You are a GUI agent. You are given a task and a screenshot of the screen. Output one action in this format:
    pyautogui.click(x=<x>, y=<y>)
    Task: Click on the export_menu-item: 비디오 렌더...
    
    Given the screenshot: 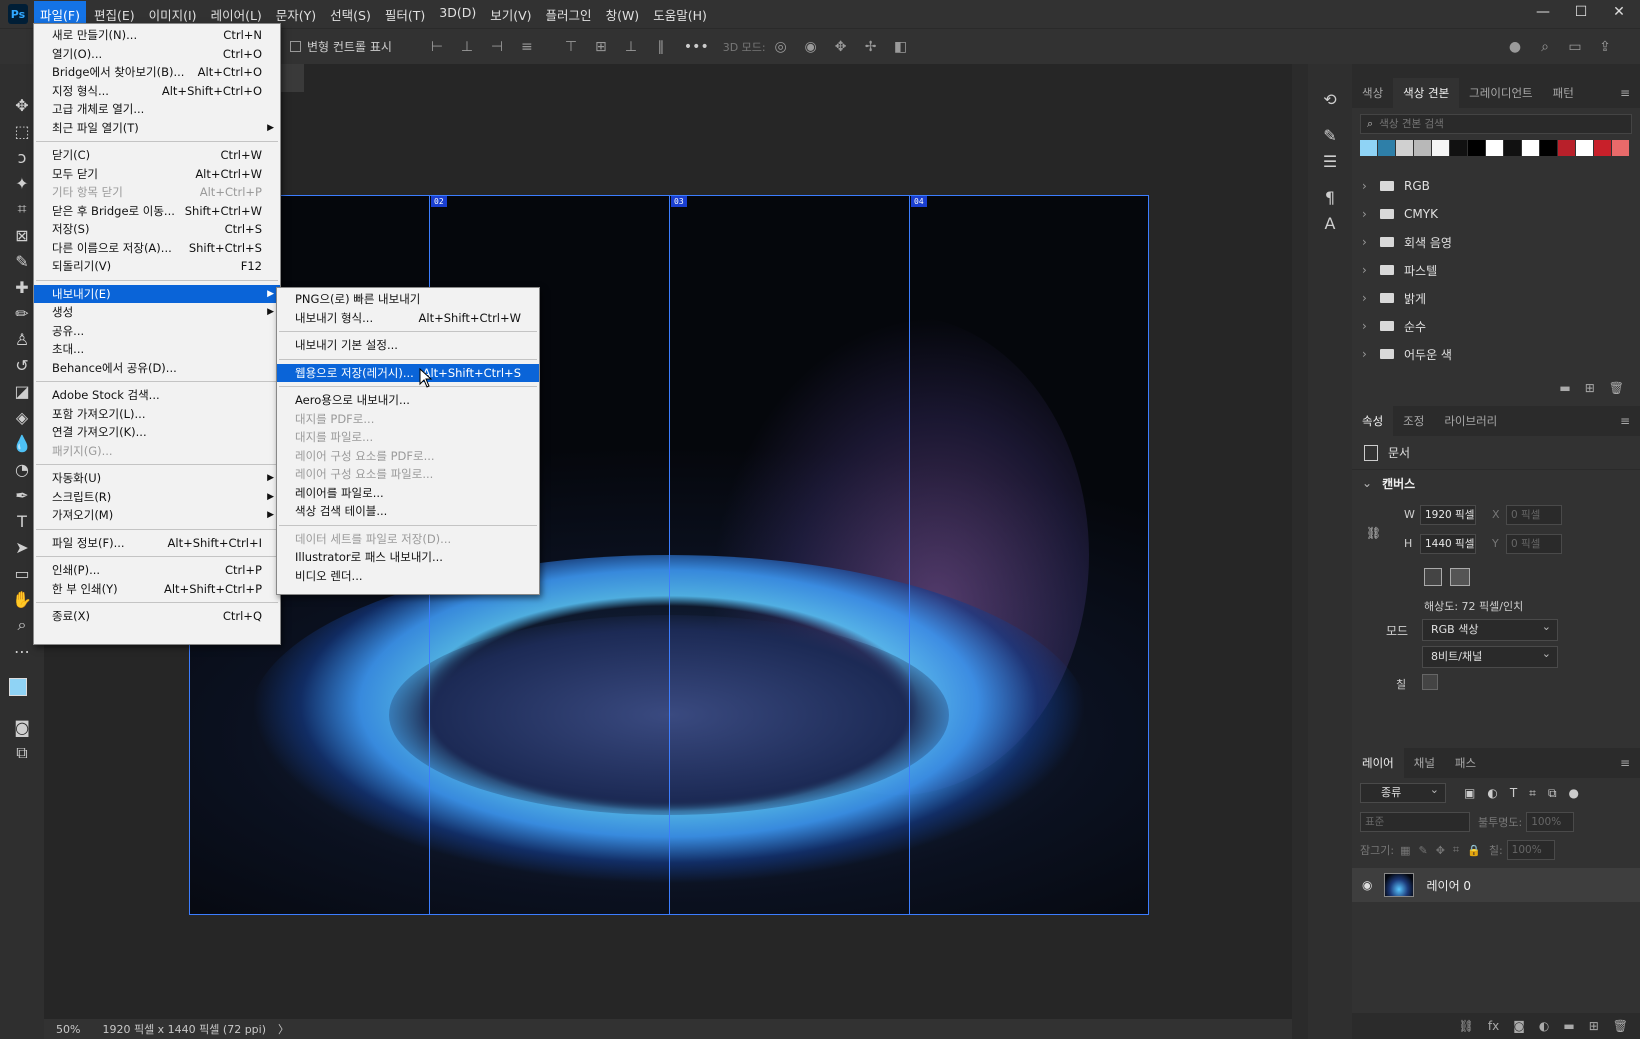 What is the action you would take?
    pyautogui.click(x=408, y=576)
    